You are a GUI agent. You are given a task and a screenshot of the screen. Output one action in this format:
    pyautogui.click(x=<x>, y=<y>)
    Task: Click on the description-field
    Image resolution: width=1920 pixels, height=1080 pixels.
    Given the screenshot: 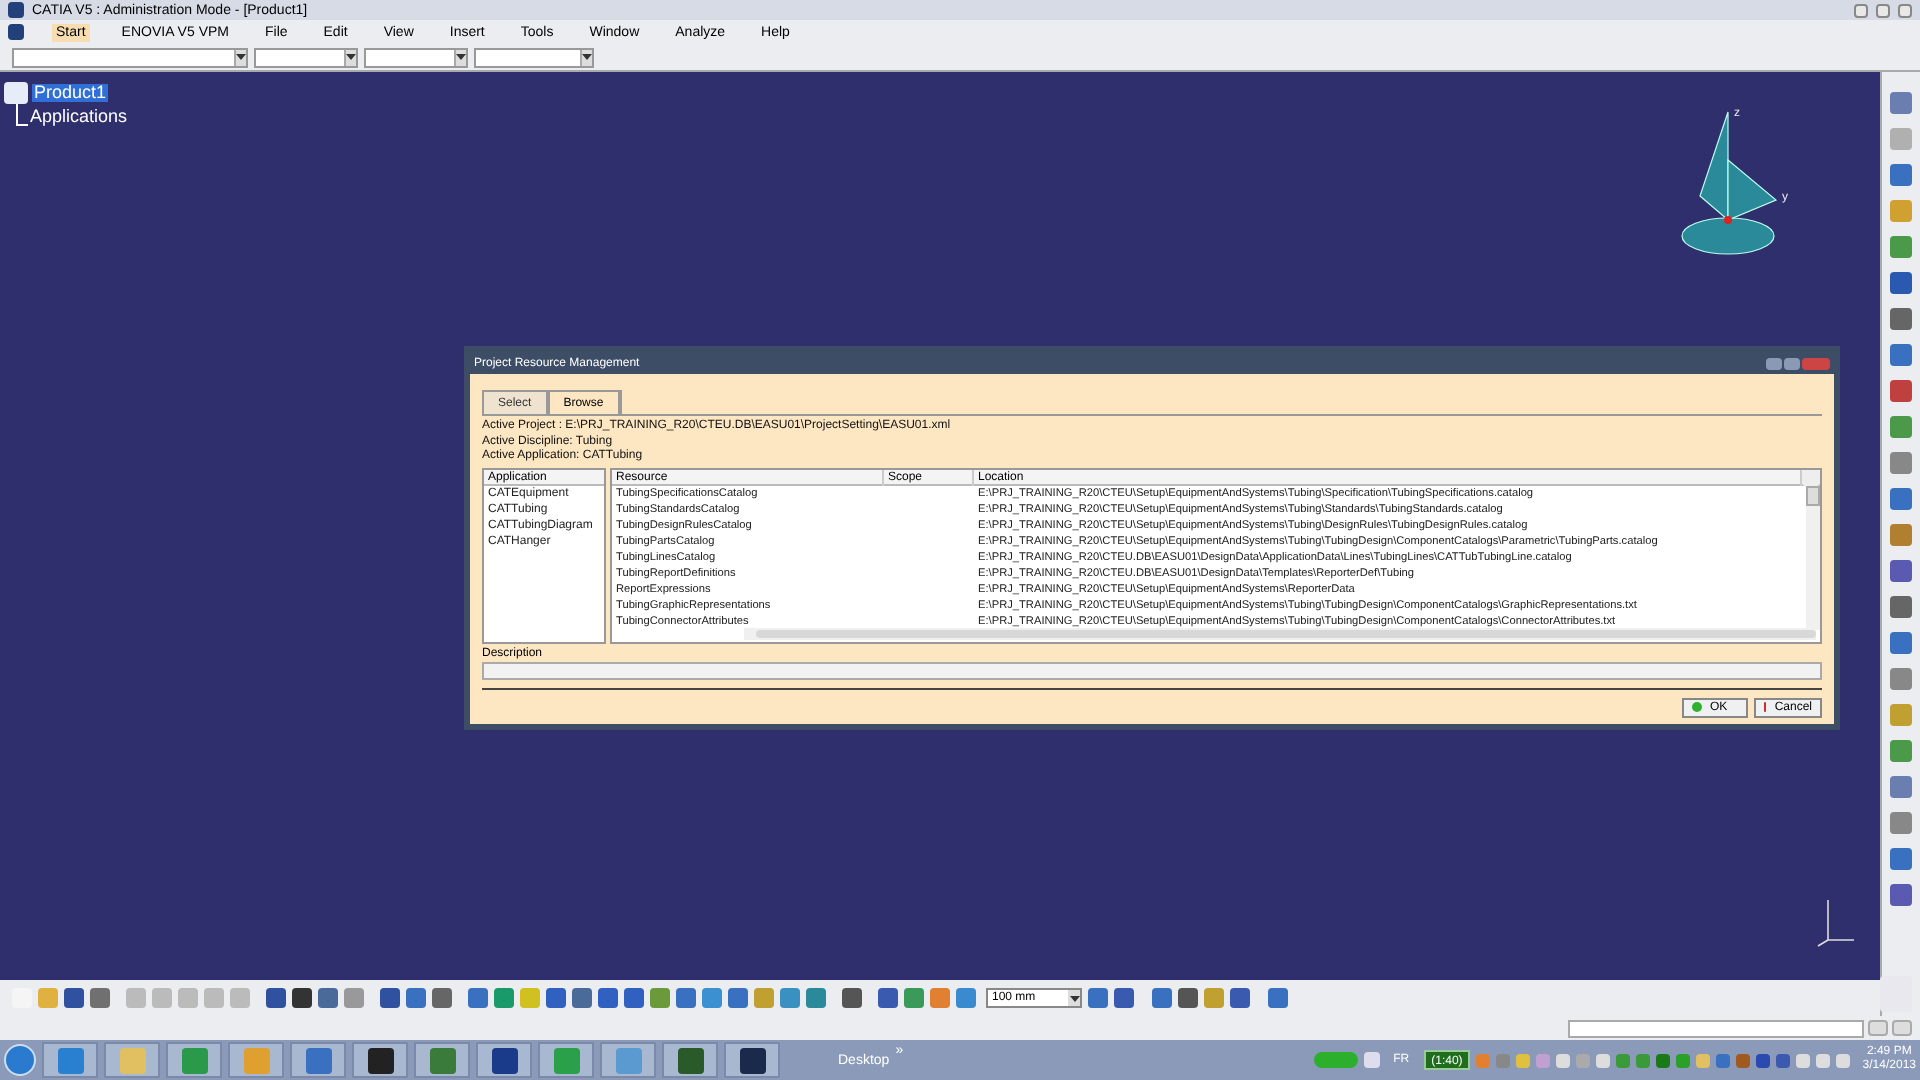 What is the action you would take?
    pyautogui.click(x=1152, y=670)
    